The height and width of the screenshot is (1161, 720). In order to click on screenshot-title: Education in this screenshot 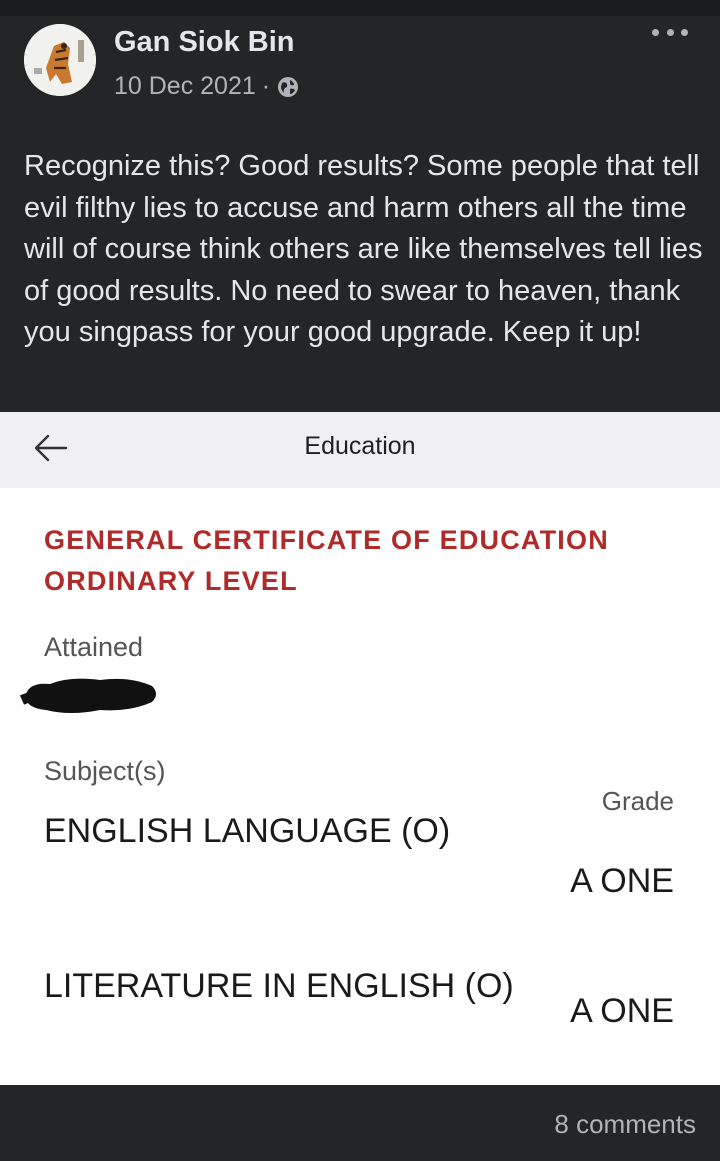, I will do `click(360, 446)`.